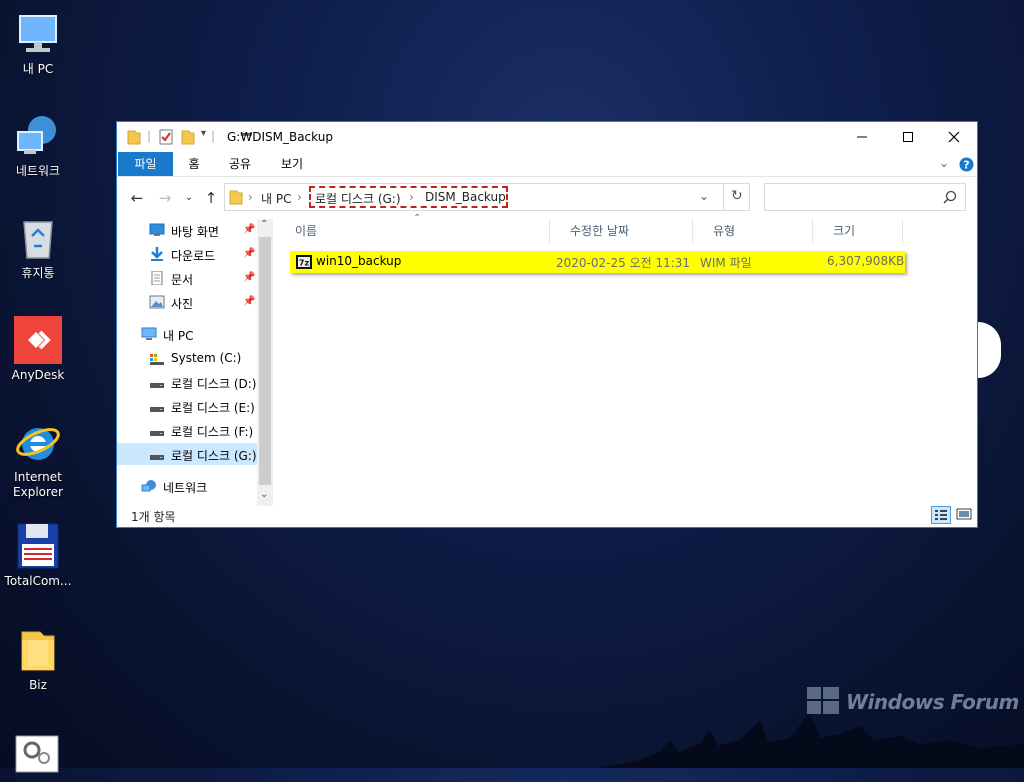  What do you see at coordinates (264, 224) in the screenshot?
I see `scroll-up-icon: ⌃` at bounding box center [264, 224].